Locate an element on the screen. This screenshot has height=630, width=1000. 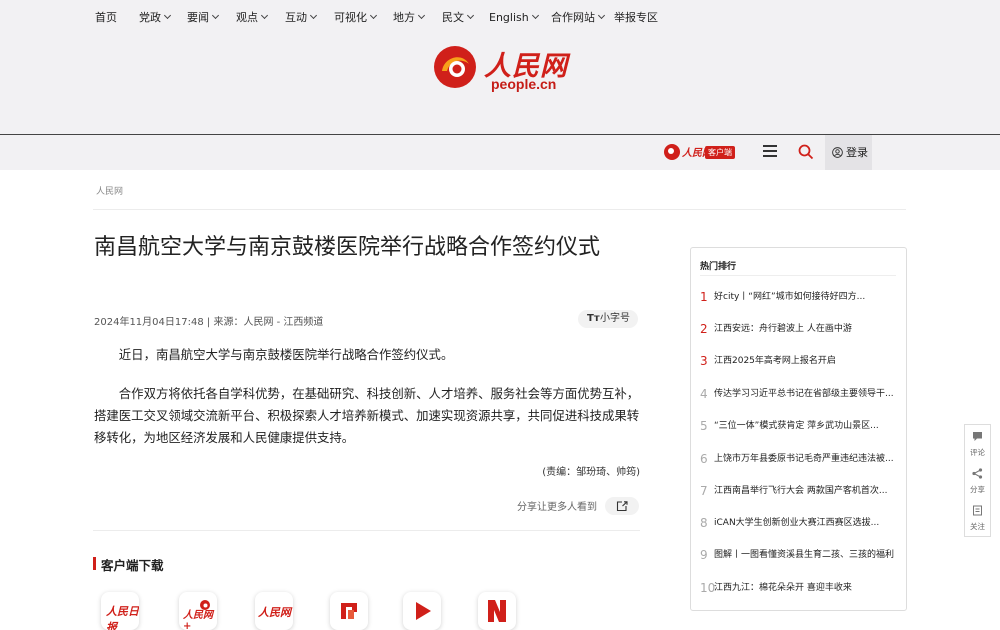
app-people-daily: 人民日报 is located at coordinates (120, 611).